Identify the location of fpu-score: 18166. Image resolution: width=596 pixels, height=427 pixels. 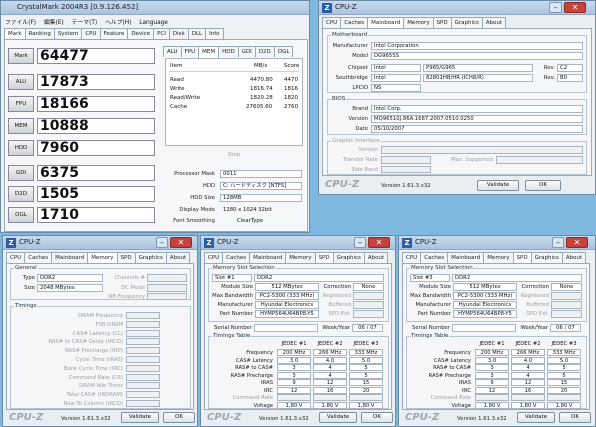
(96, 104).